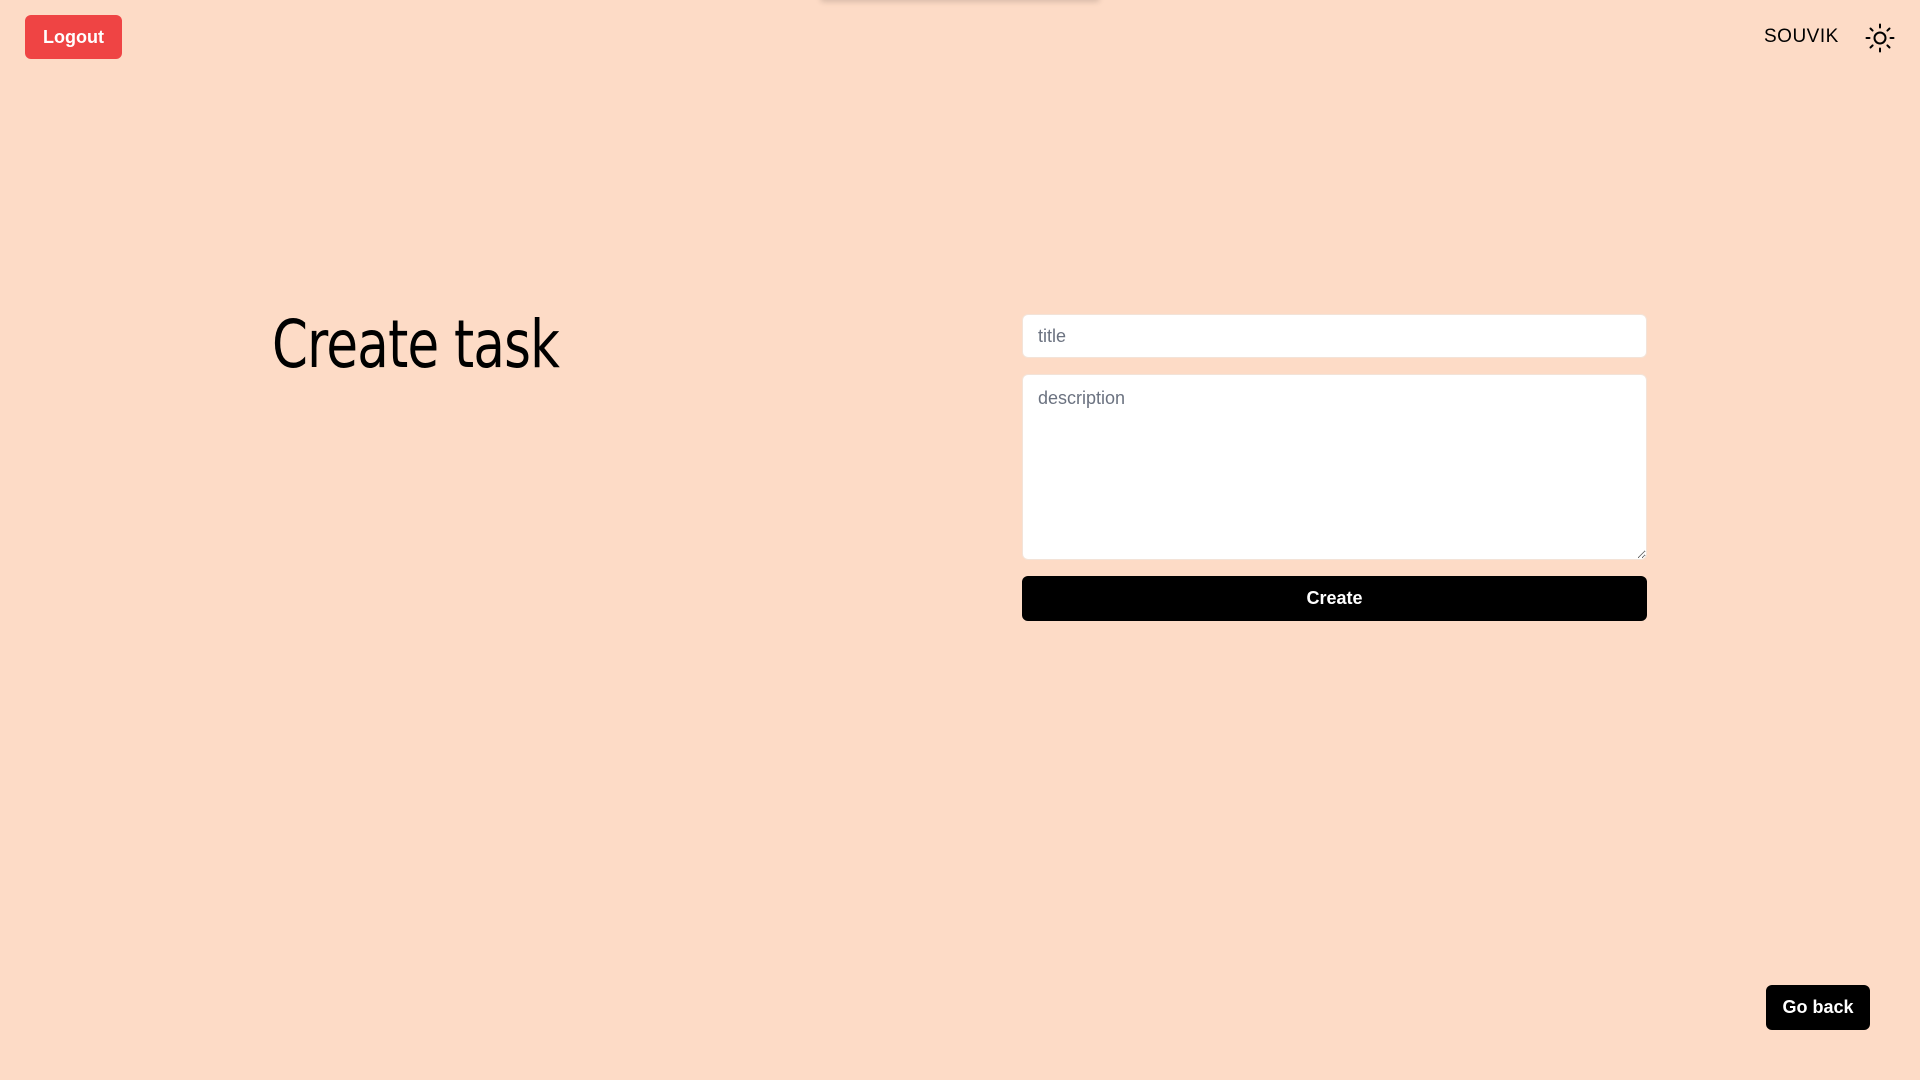 This screenshot has width=1920, height=1080. I want to click on logout-button: Logout, so click(73, 37).